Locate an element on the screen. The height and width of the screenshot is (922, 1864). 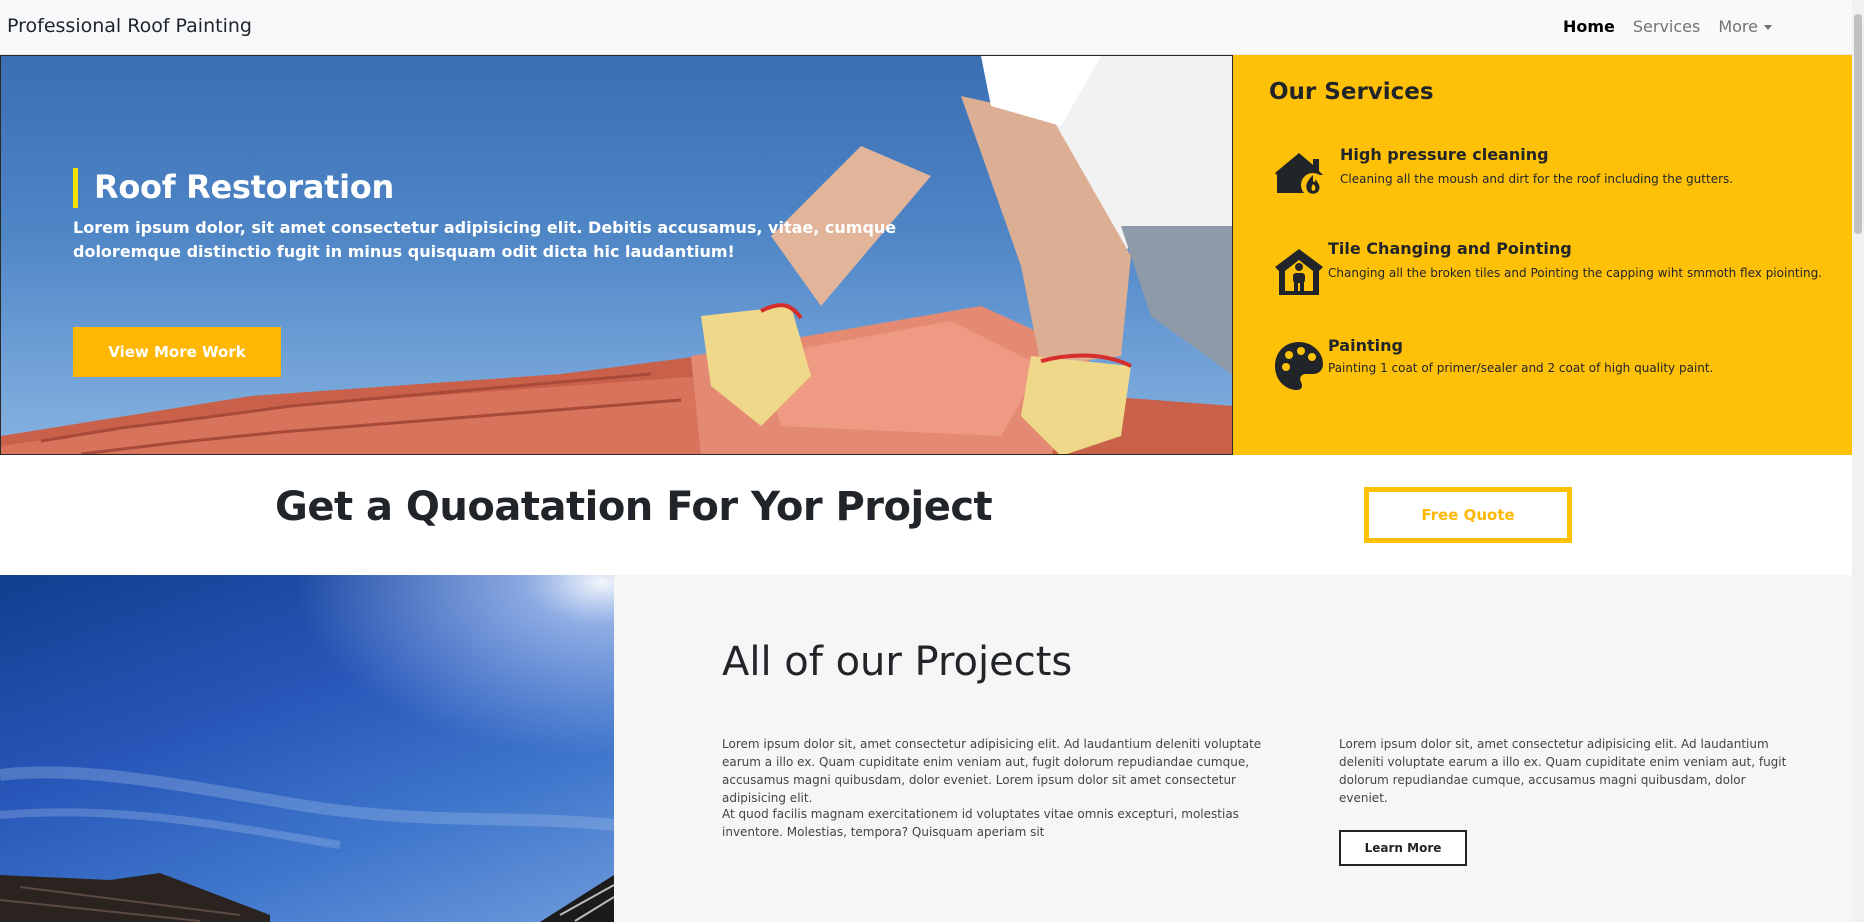
nav-links: Home Services More is located at coordinates (1667, 26).